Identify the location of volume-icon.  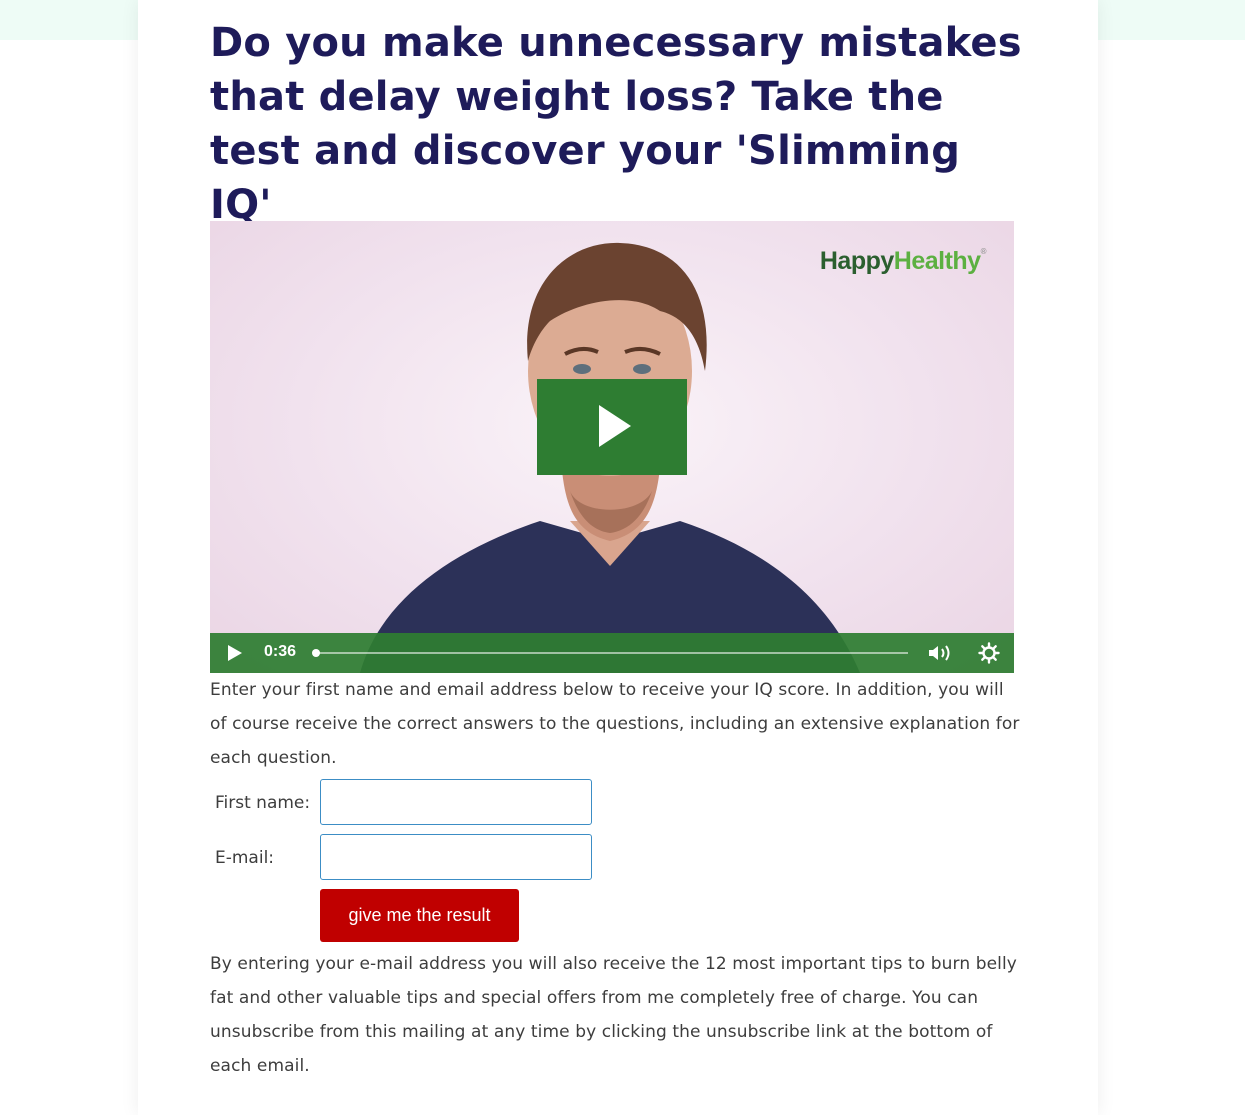
(941, 653).